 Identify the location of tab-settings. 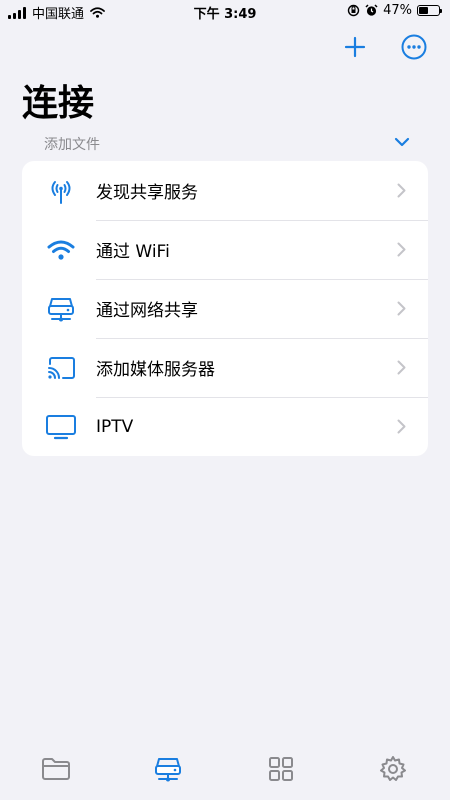
(393, 769).